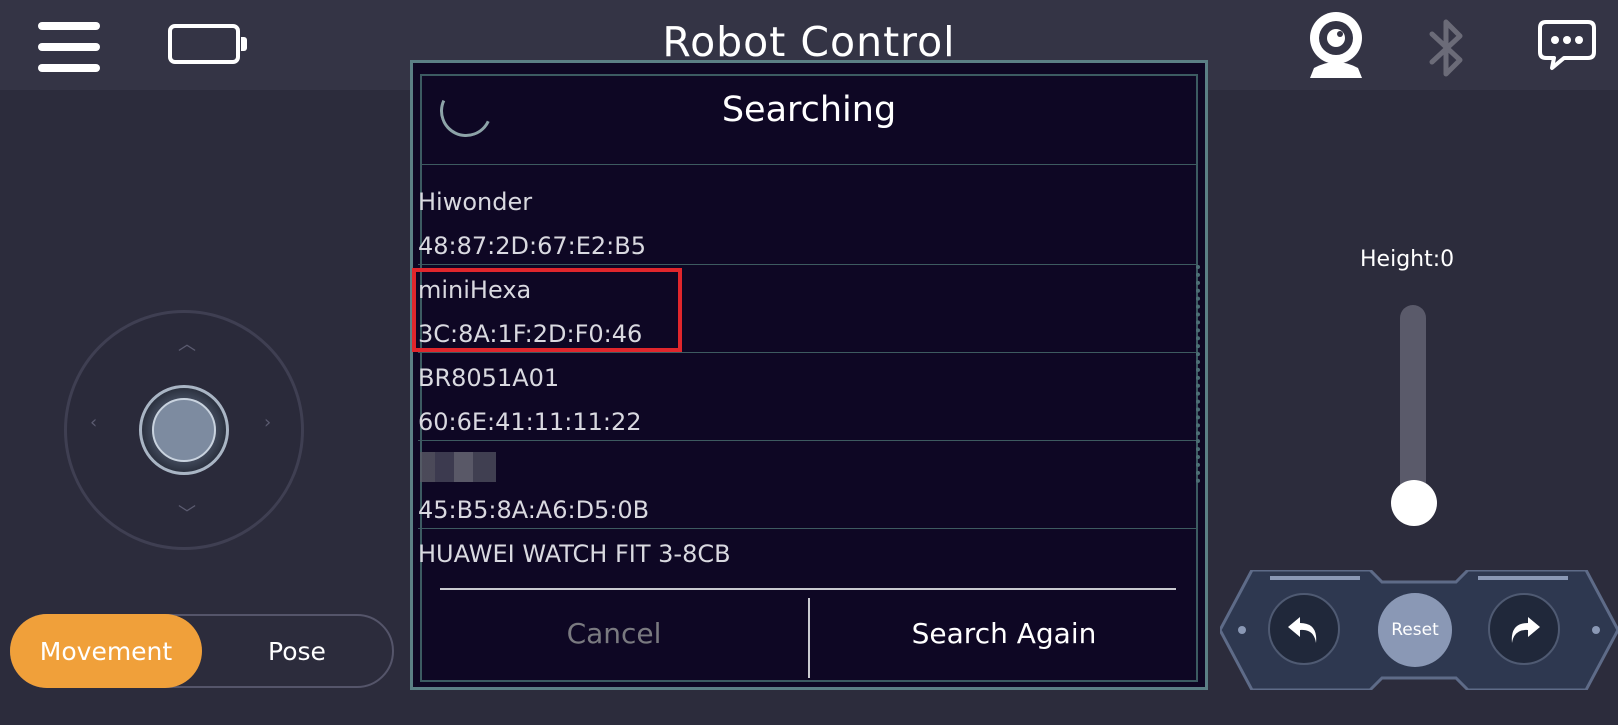  What do you see at coordinates (808, 221) in the screenshot?
I see `device-list-item: Hiwonder 48:87:2D:67:E2:B5` at bounding box center [808, 221].